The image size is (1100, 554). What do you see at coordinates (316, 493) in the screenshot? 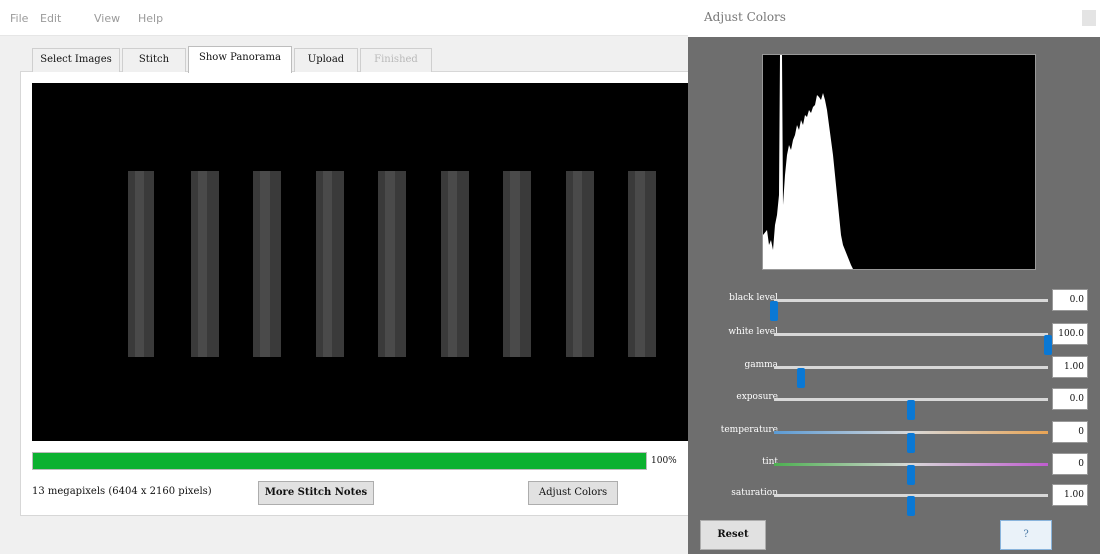
I see `more-stitch-notes-button: More Stitch Notes` at bounding box center [316, 493].